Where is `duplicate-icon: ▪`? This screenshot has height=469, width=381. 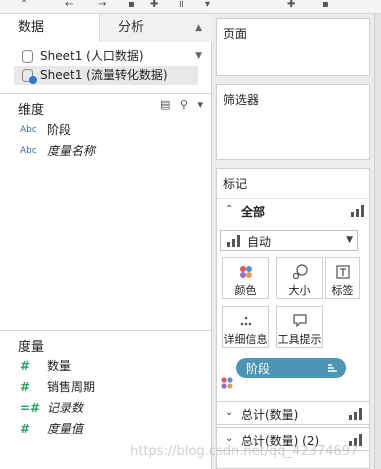 duplicate-icon: ▪ is located at coordinates (325, 5).